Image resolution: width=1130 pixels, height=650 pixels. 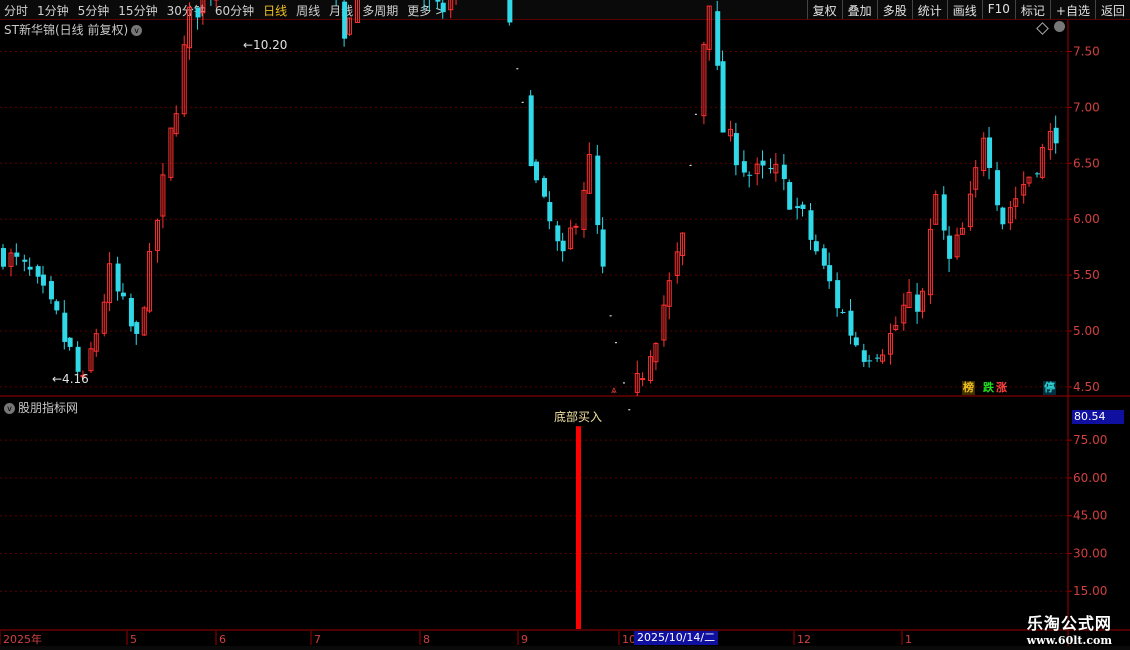 I want to click on indicator-tick-label: 30.00, so click(x=1090, y=553).